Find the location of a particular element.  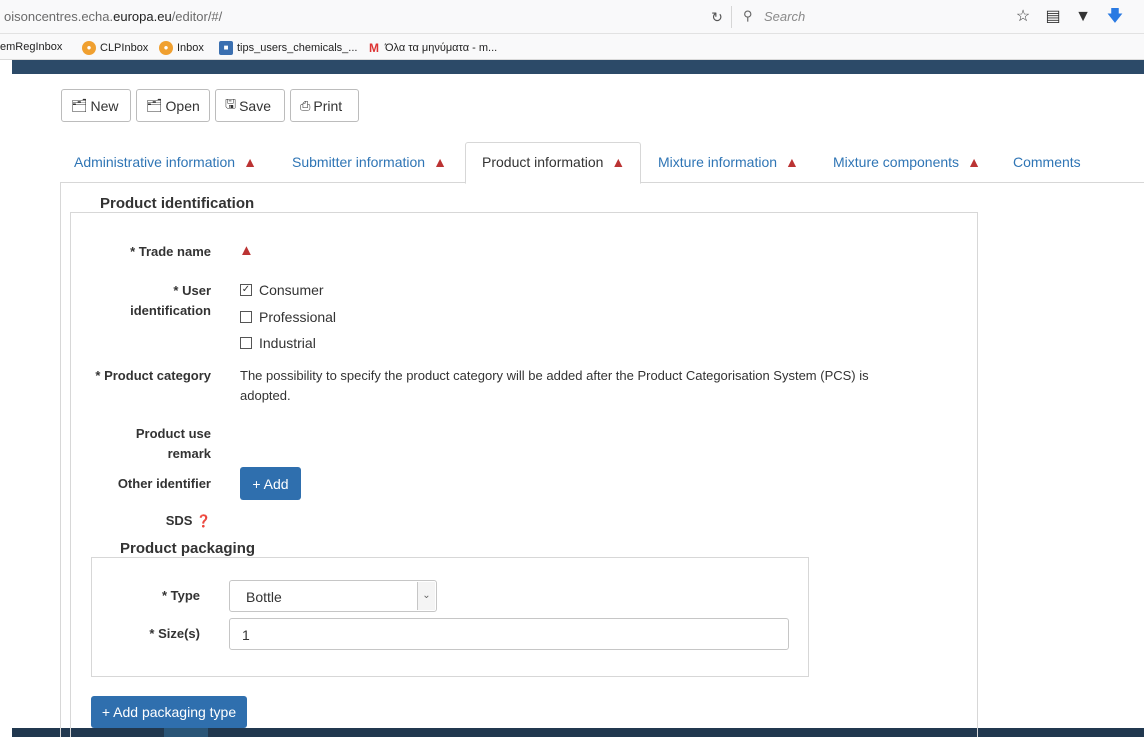

tab-administrative-information: Administrative information ▲ is located at coordinates (165, 162).